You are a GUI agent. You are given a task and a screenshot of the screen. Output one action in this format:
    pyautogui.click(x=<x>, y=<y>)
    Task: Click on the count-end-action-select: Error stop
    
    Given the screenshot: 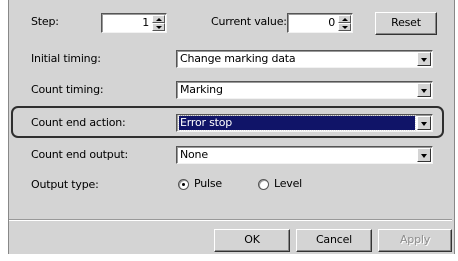 What is the action you would take?
    pyautogui.click(x=304, y=123)
    